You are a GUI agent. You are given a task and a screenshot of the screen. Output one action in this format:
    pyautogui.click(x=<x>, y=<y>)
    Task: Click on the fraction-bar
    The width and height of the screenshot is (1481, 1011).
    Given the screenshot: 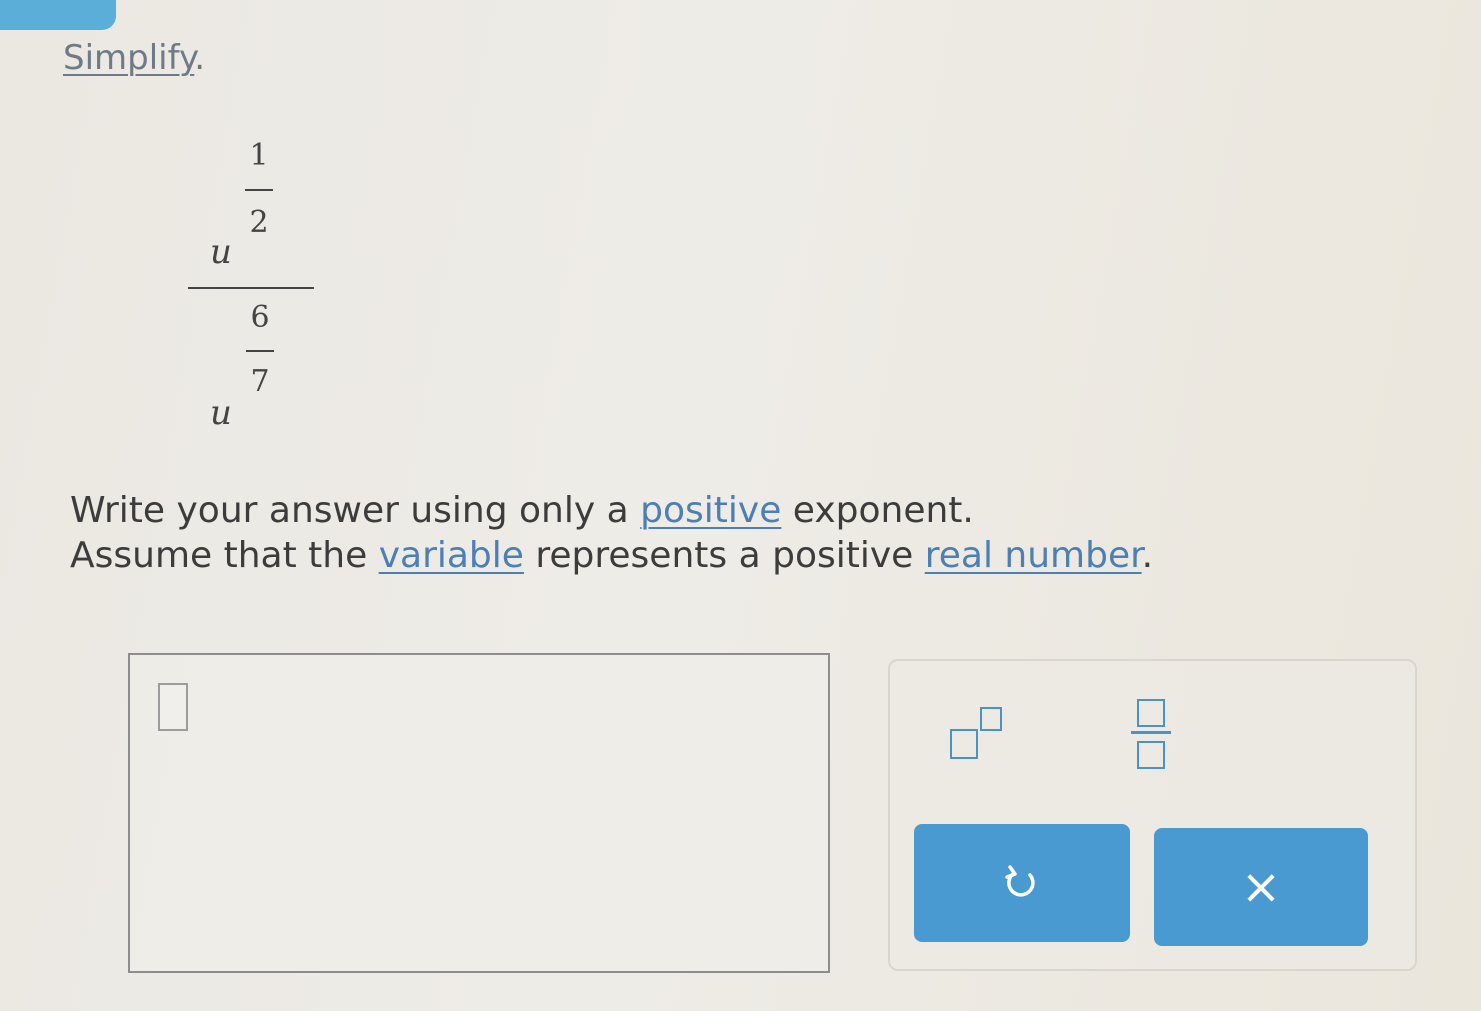 What is the action you would take?
    pyautogui.click(x=1151, y=732)
    